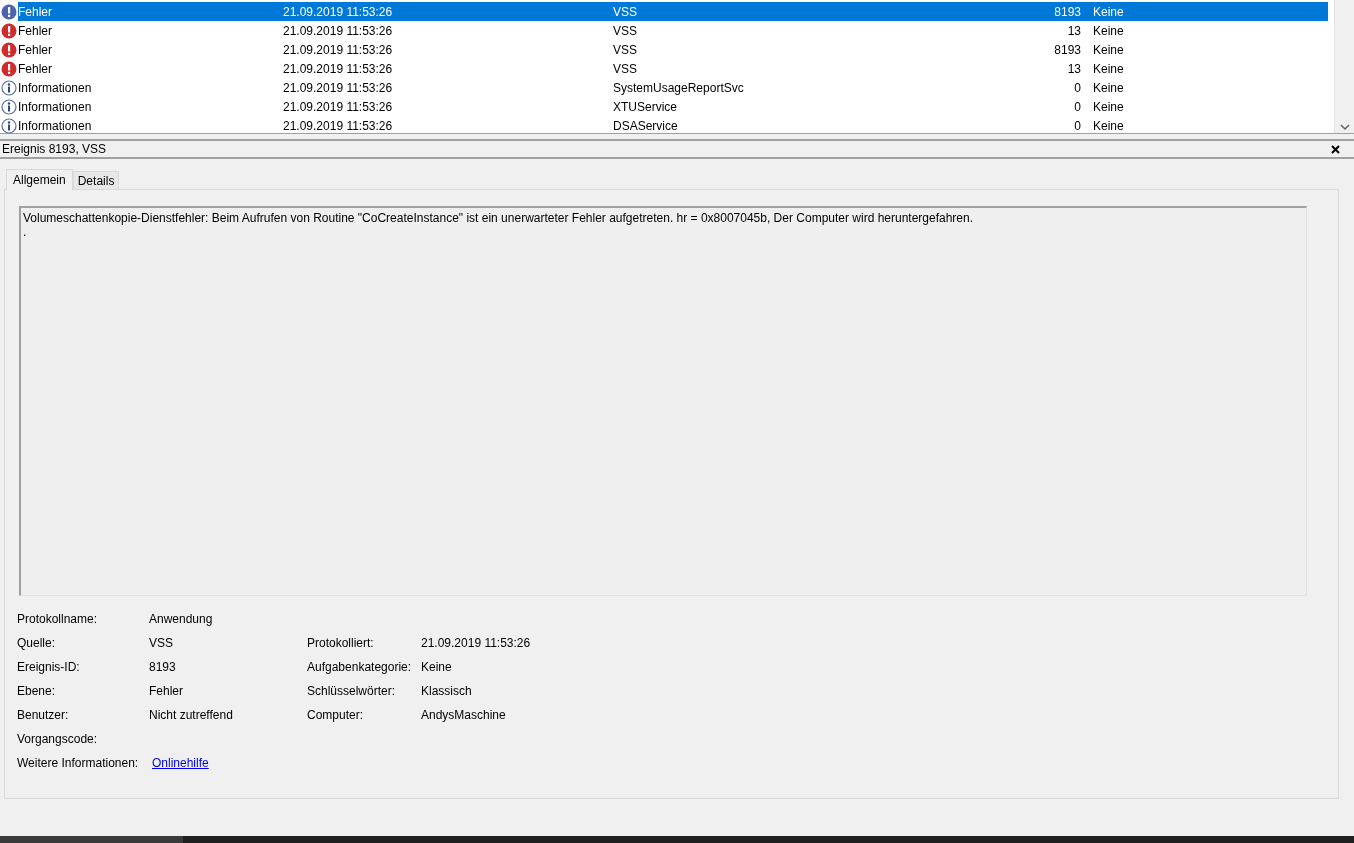  I want to click on property-label: Quelle:, so click(37, 643).